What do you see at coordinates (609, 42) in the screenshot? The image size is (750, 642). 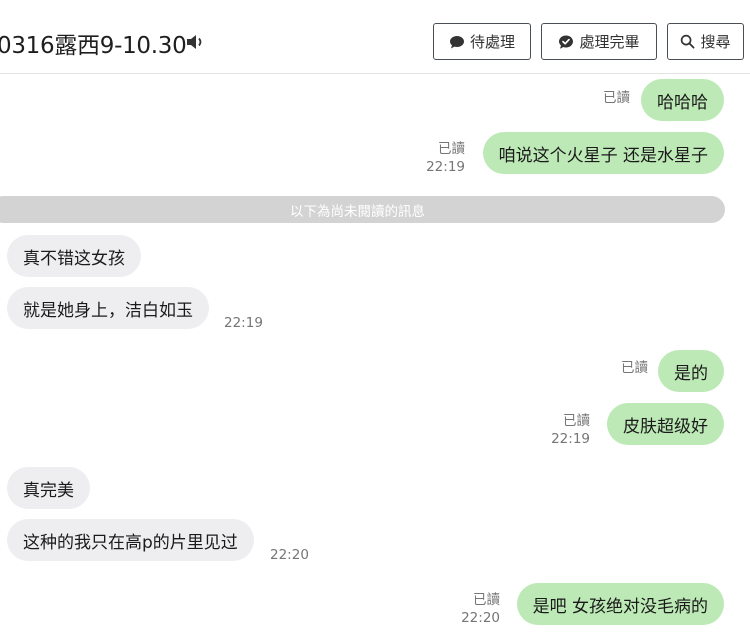 I see `done-label: 處理完畢` at bounding box center [609, 42].